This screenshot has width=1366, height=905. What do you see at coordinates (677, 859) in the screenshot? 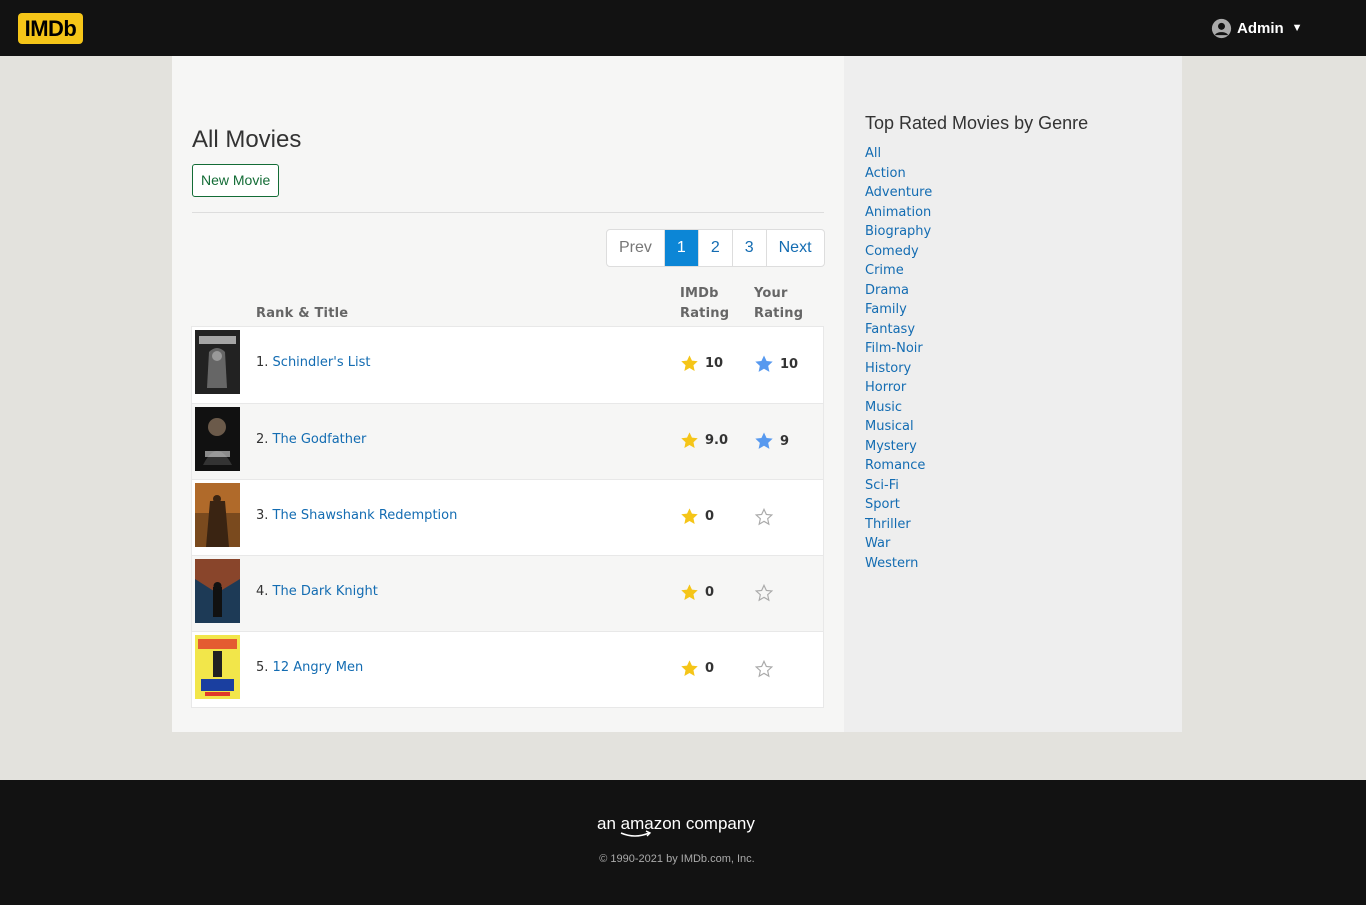
I see `copyright-text: © 1990-2021 by IMDb.com, Inc.` at bounding box center [677, 859].